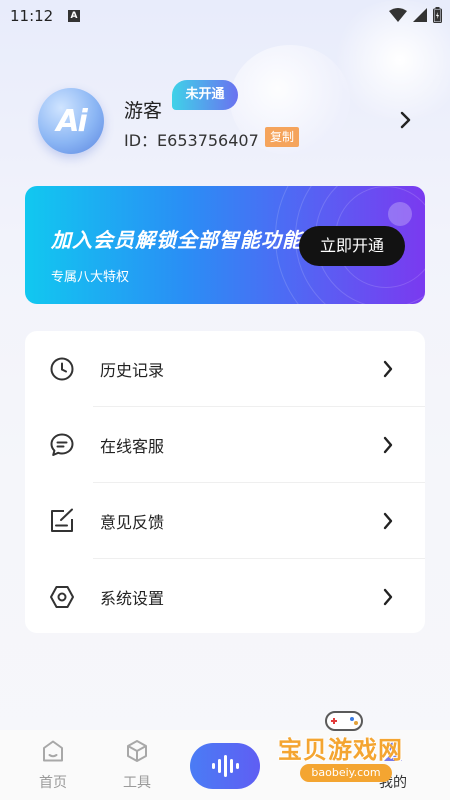 The image size is (450, 800). What do you see at coordinates (177, 240) in the screenshot?
I see `banner-title: 加入会员解锁全部智能功能` at bounding box center [177, 240].